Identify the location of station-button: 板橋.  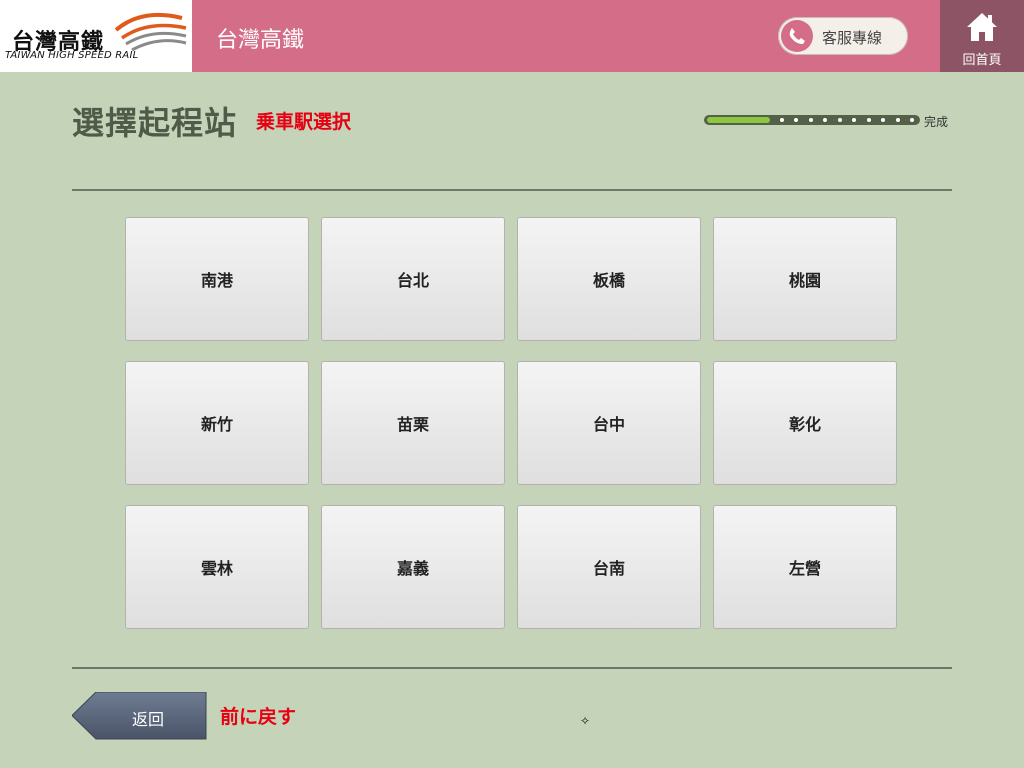
(609, 279).